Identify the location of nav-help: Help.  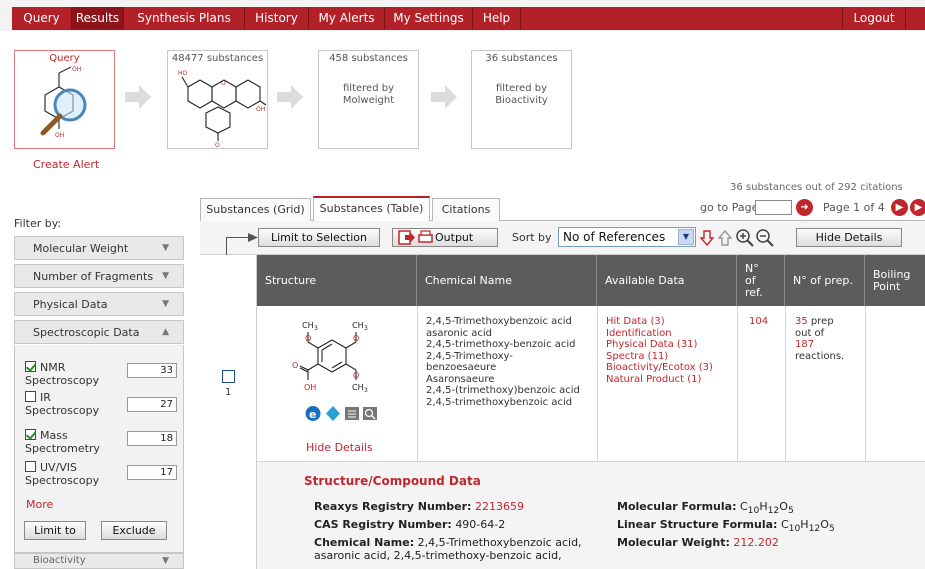
(497, 18).